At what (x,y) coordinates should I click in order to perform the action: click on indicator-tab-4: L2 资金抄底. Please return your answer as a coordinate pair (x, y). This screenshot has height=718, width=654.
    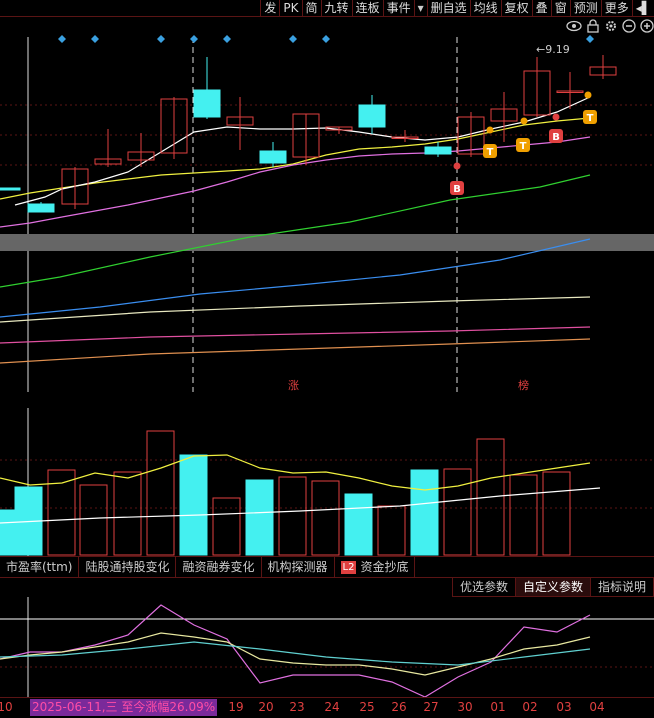
    Looking at the image, I should click on (375, 567).